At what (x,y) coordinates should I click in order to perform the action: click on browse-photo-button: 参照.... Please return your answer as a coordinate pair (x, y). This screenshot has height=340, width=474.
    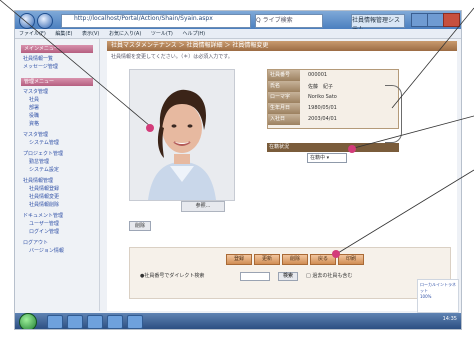
    Looking at the image, I should click on (203, 206).